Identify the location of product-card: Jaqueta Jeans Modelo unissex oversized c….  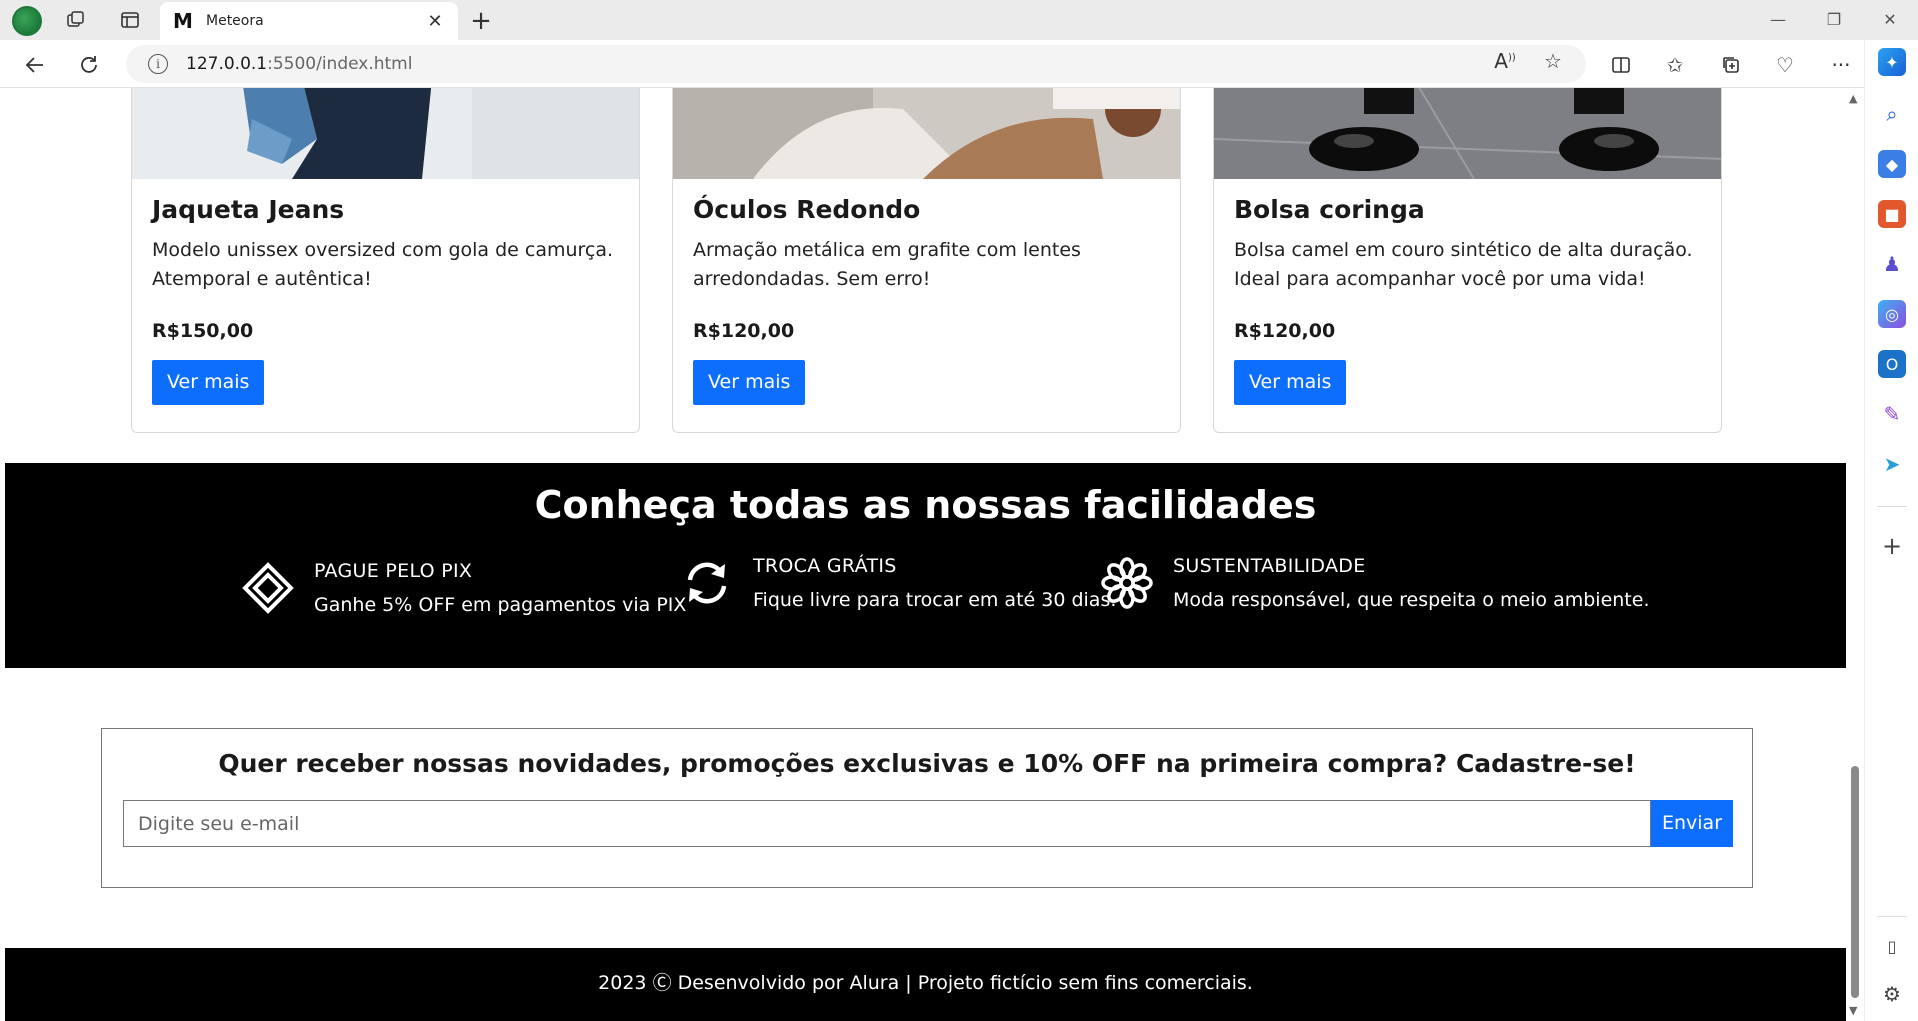
(385, 260).